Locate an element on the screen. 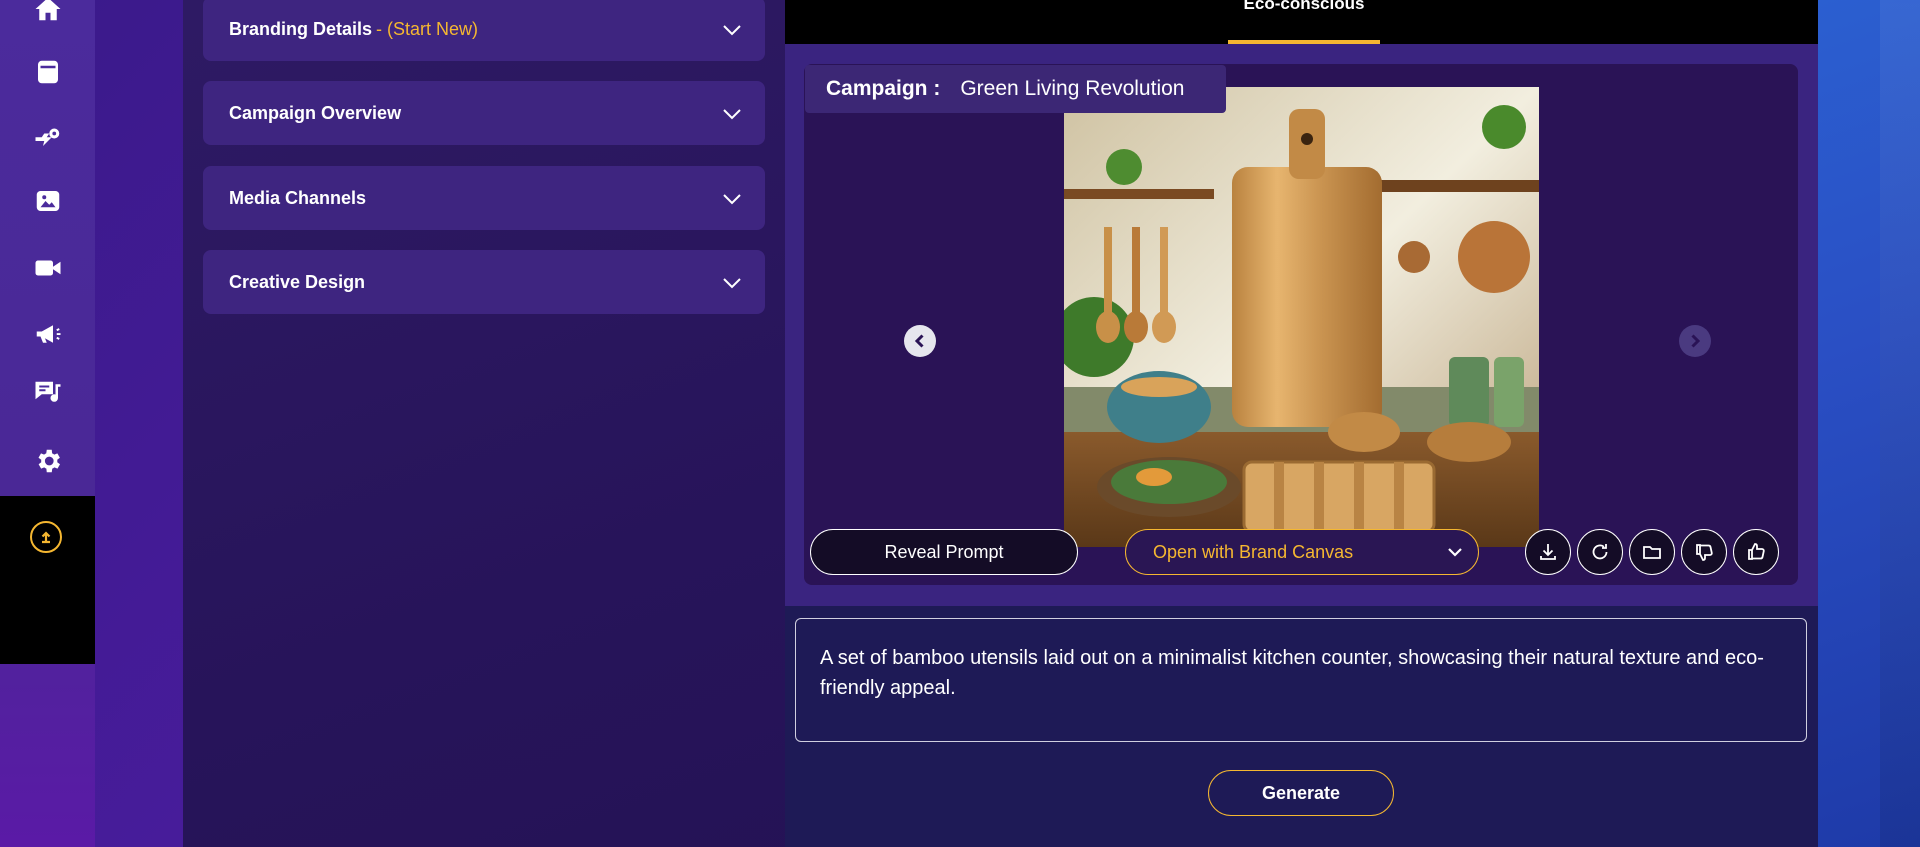  accordion-title: Branding Details is located at coordinates (301, 28).